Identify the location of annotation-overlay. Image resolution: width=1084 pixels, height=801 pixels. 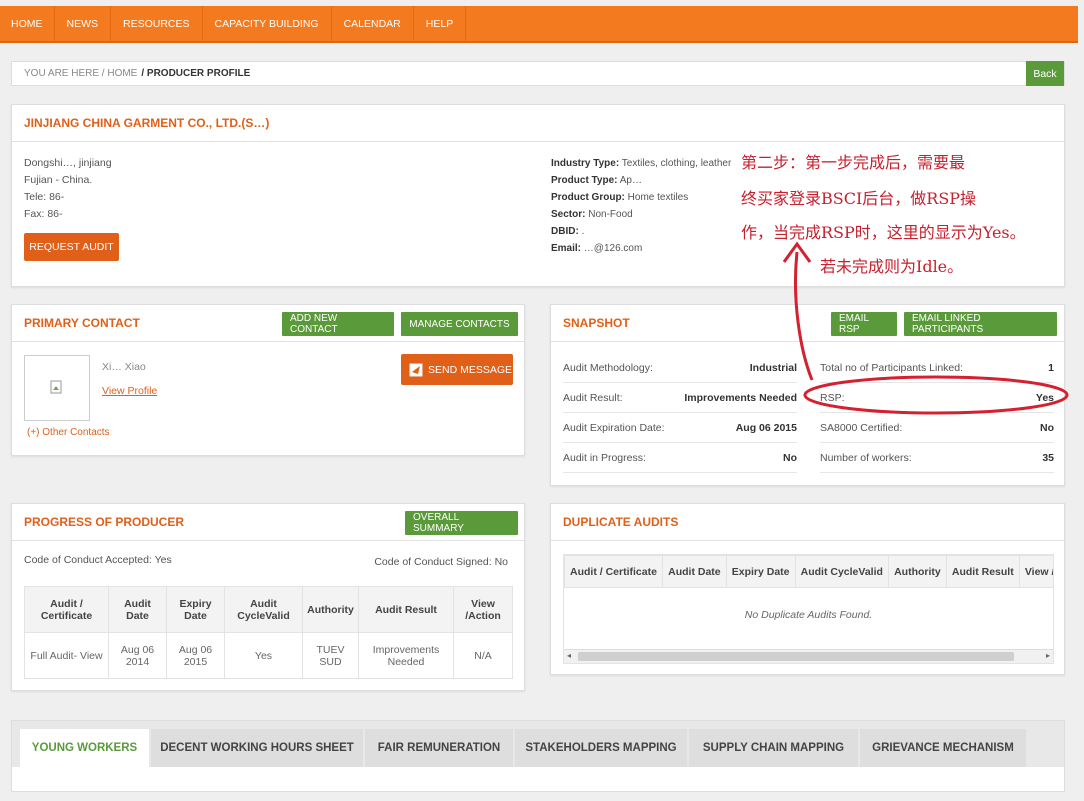
(925, 328).